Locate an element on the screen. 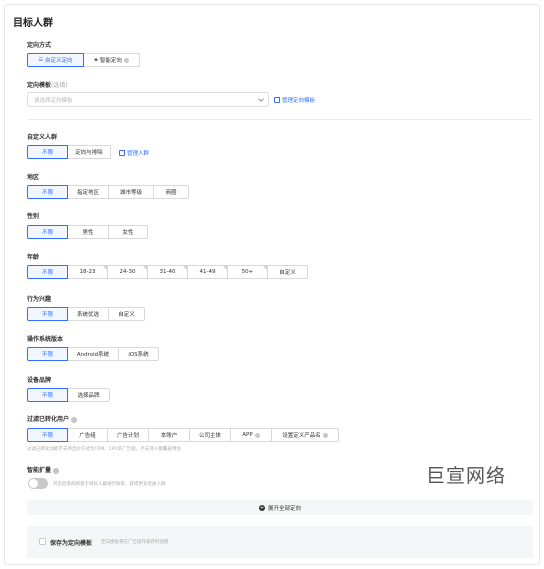 This screenshot has width=544, height=569. custom-audience-label: 自定义人群 is located at coordinates (42, 137).